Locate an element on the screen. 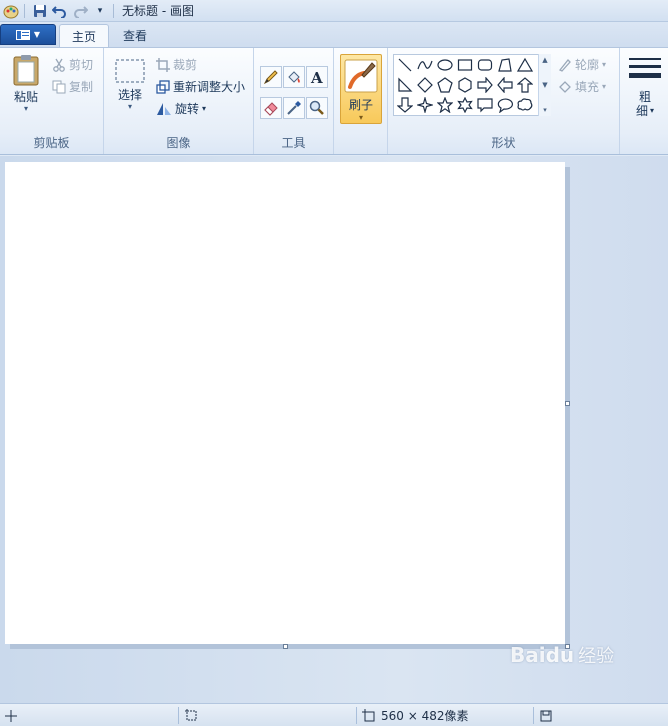 Image resolution: width=668 pixels, height=726 pixels. magnifier-icon is located at coordinates (316, 107).